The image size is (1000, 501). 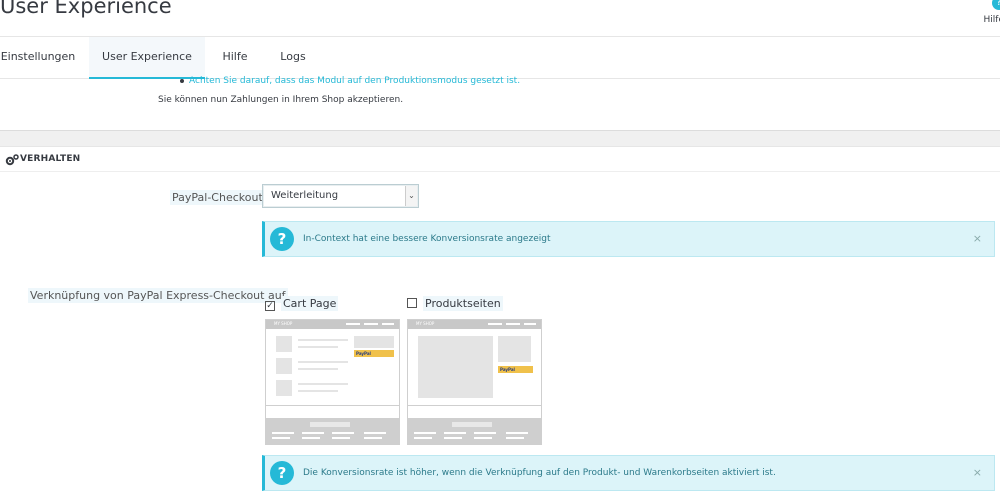 I want to click on tab-logs: Logs, so click(x=293, y=58).